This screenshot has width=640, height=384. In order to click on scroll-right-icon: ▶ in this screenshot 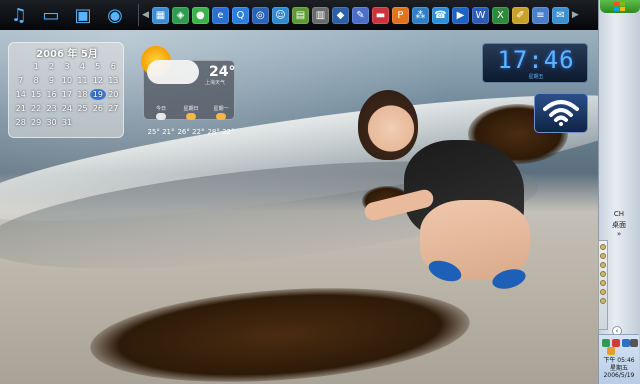, I will do `click(575, 15)`.